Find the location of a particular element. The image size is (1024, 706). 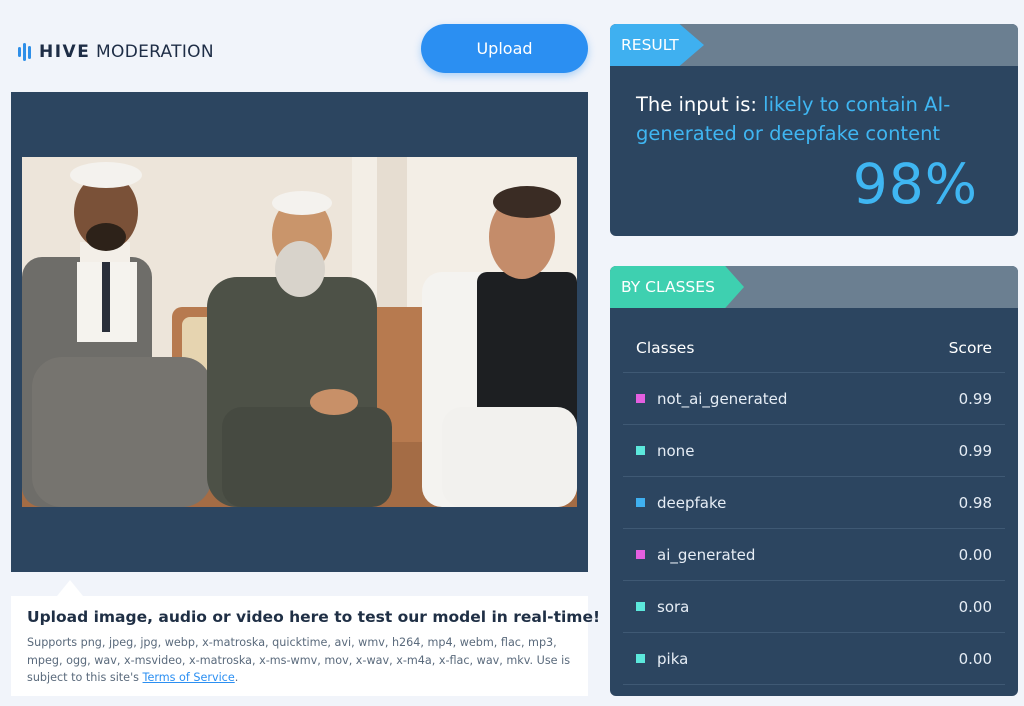

upload-button: Upload is located at coordinates (504, 48).